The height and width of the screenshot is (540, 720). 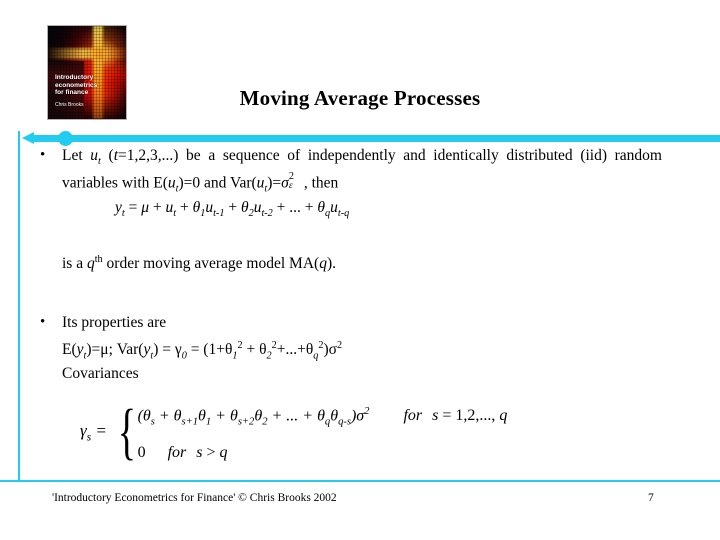 What do you see at coordinates (285, 183) in the screenshot?
I see `var-sigma: σ` at bounding box center [285, 183].